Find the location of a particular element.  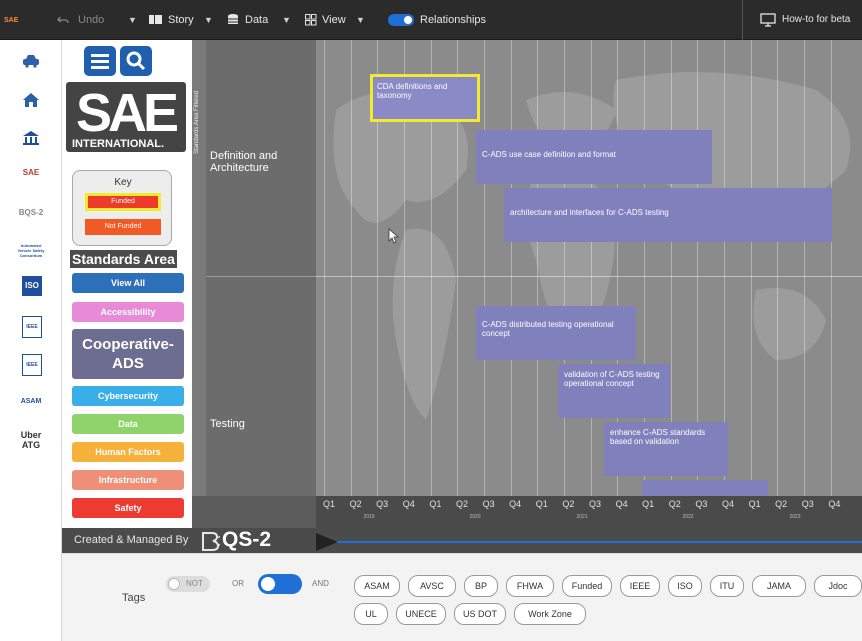

relationships-toggle is located at coordinates (401, 20).